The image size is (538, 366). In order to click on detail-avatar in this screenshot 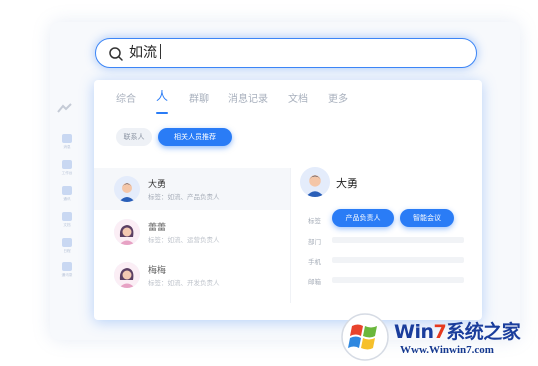, I will do `click(315, 182)`.